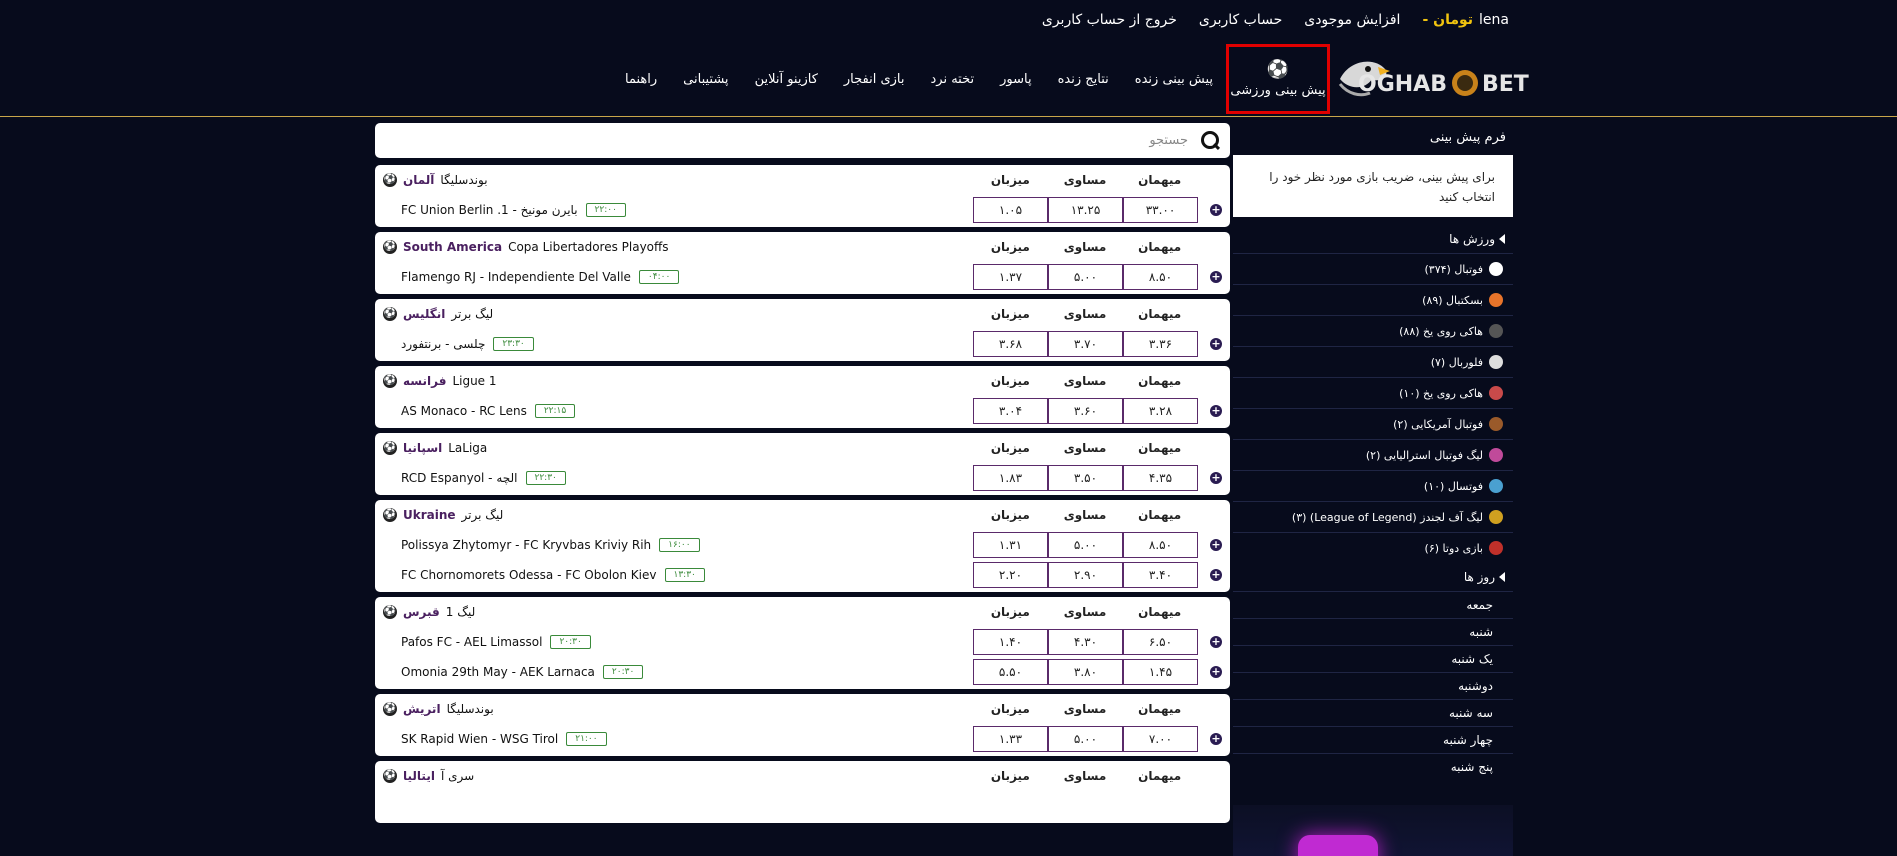 This screenshot has width=1897, height=856. What do you see at coordinates (1160, 247) in the screenshot?
I see `col-away: میهمان` at bounding box center [1160, 247].